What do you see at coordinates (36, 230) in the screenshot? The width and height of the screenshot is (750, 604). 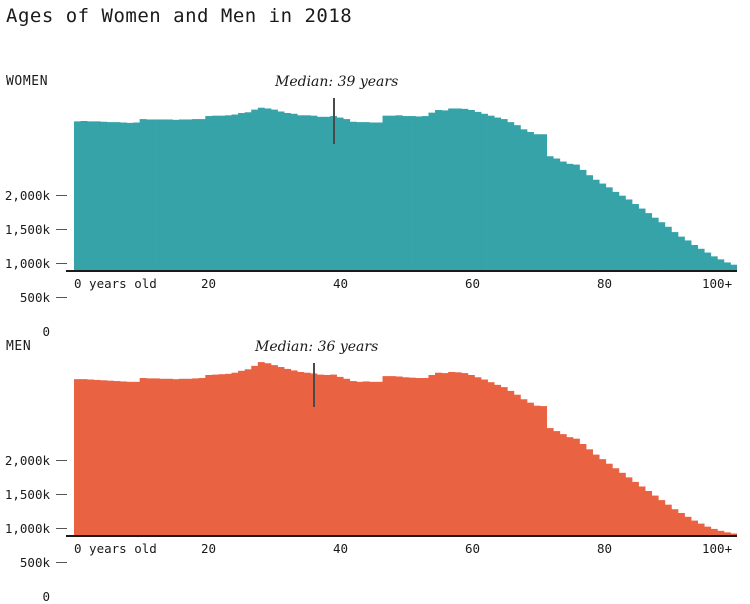 I see `y-tick-women-1: 1,500k` at bounding box center [36, 230].